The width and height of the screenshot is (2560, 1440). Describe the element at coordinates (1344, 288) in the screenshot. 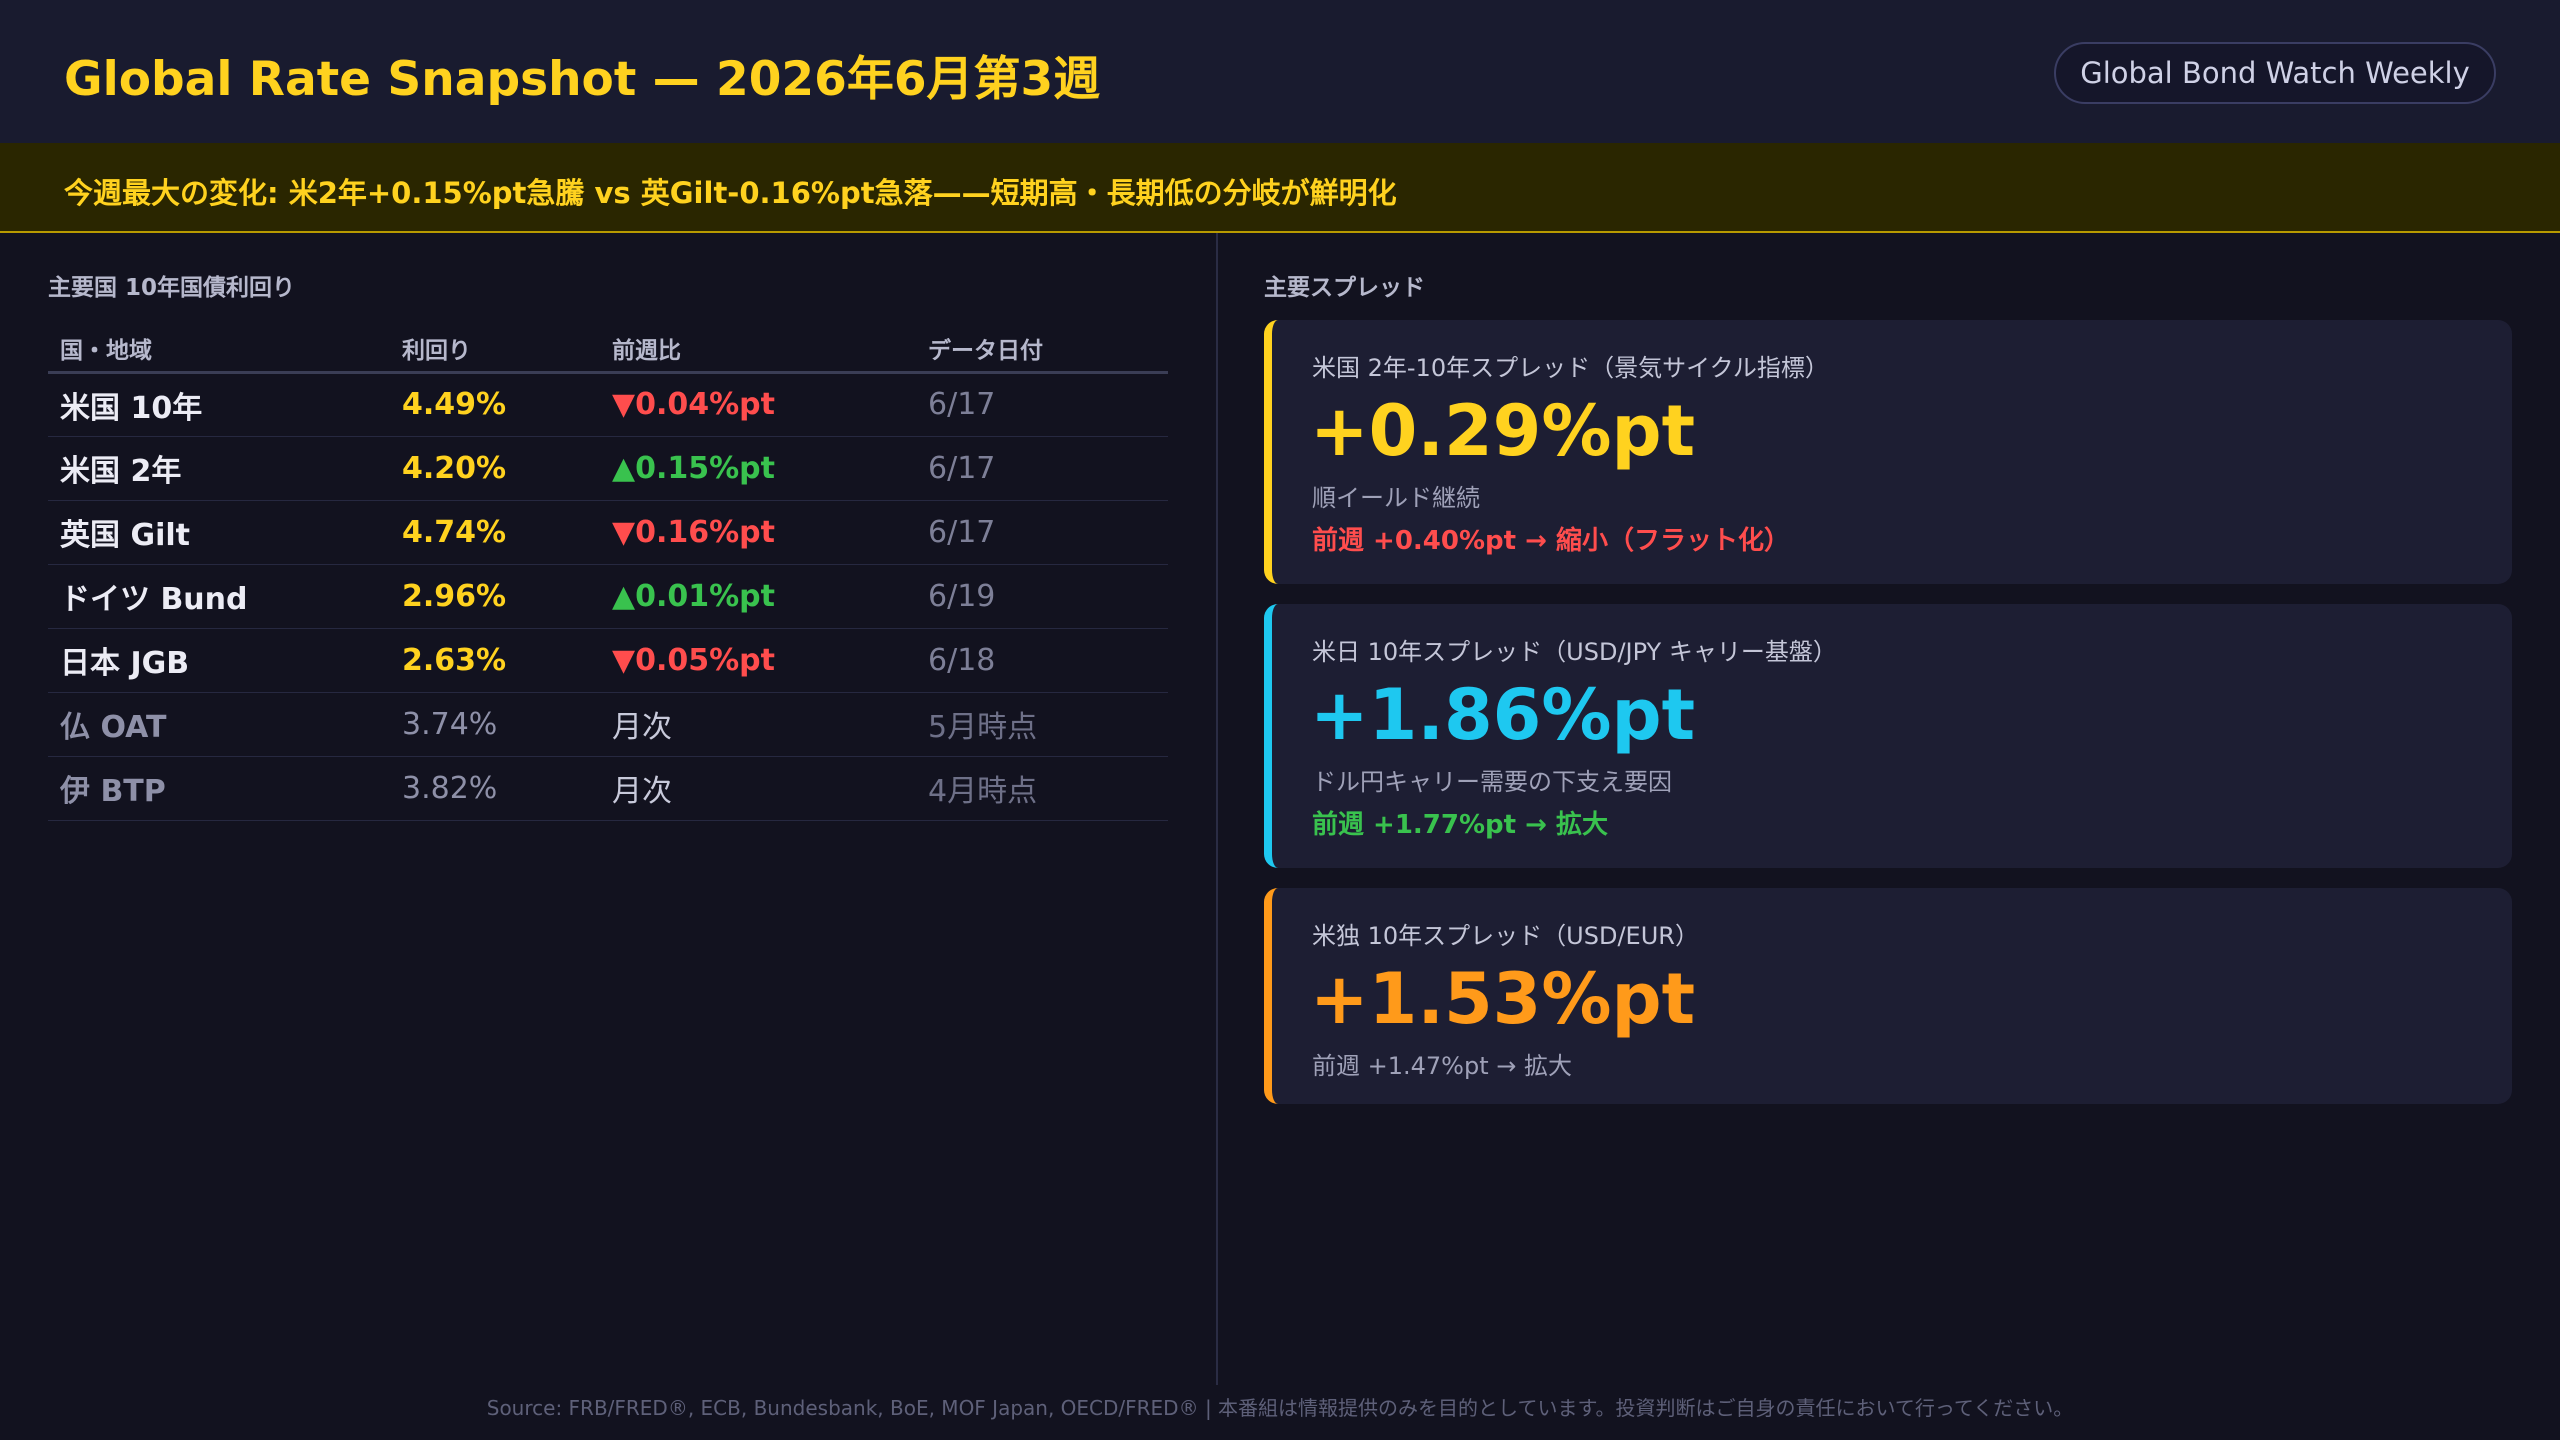

I see `spreads-section-title: 主要スプレッド` at that location.